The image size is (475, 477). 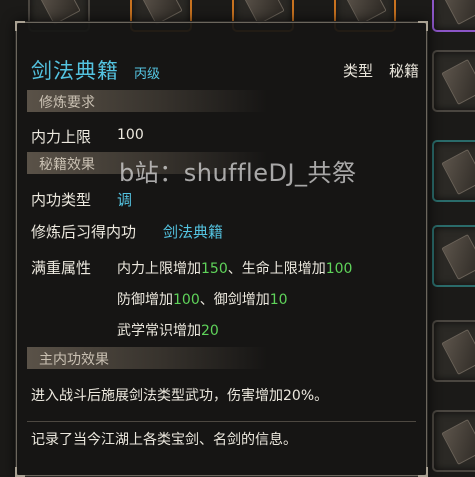 What do you see at coordinates (147, 101) in the screenshot?
I see `requirements-section-header: 修炼要求` at bounding box center [147, 101].